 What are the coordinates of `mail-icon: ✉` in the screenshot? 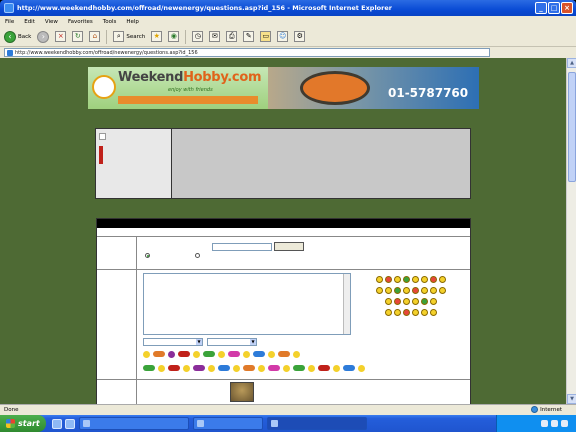 It's located at (215, 36).